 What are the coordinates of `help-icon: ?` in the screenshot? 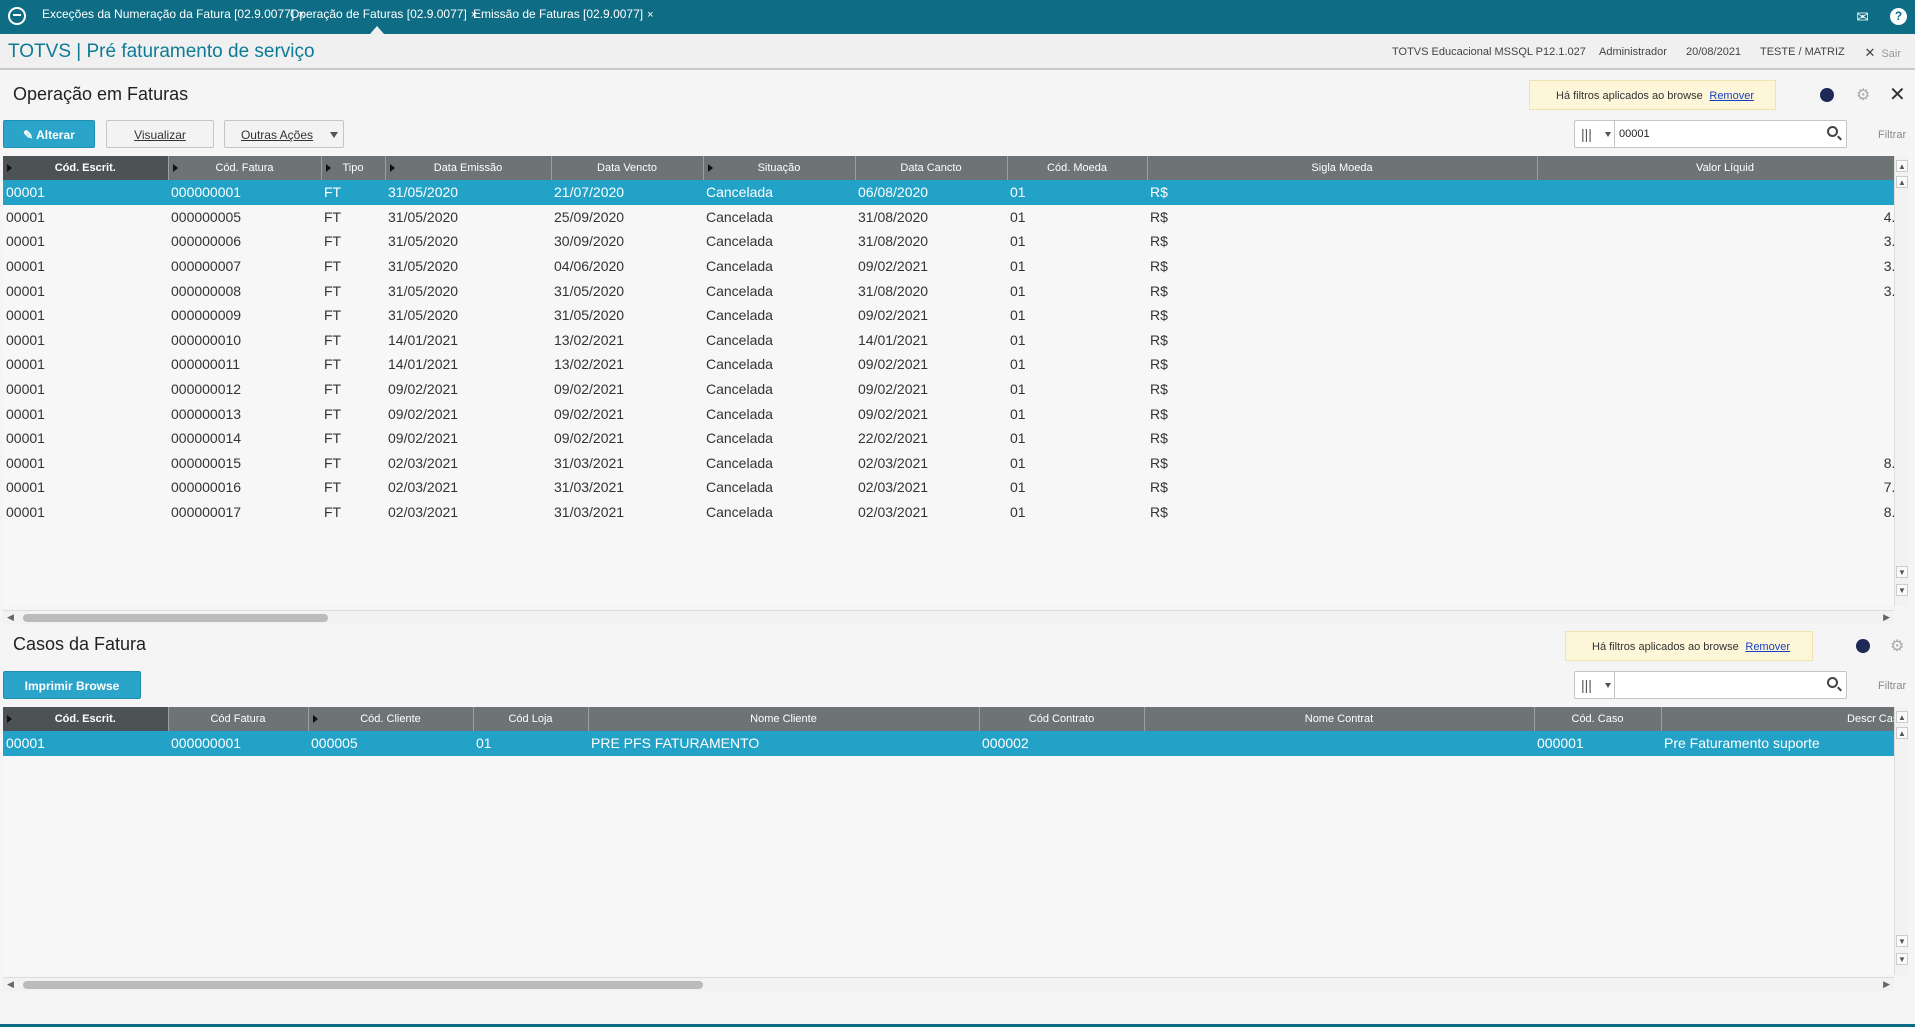 It's located at (1898, 16).